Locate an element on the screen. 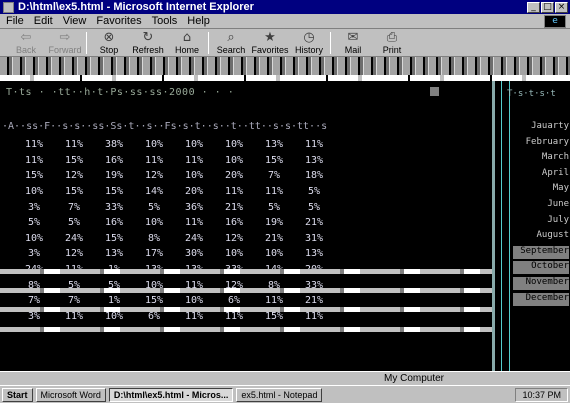 The image size is (570, 403). month-list-item: February is located at coordinates (541, 143).